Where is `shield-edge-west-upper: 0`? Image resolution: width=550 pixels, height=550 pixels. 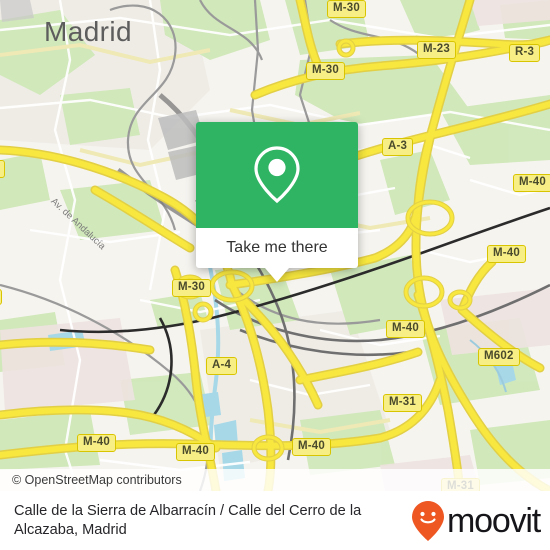
shield-edge-west-upper: 0 is located at coordinates (2, 169).